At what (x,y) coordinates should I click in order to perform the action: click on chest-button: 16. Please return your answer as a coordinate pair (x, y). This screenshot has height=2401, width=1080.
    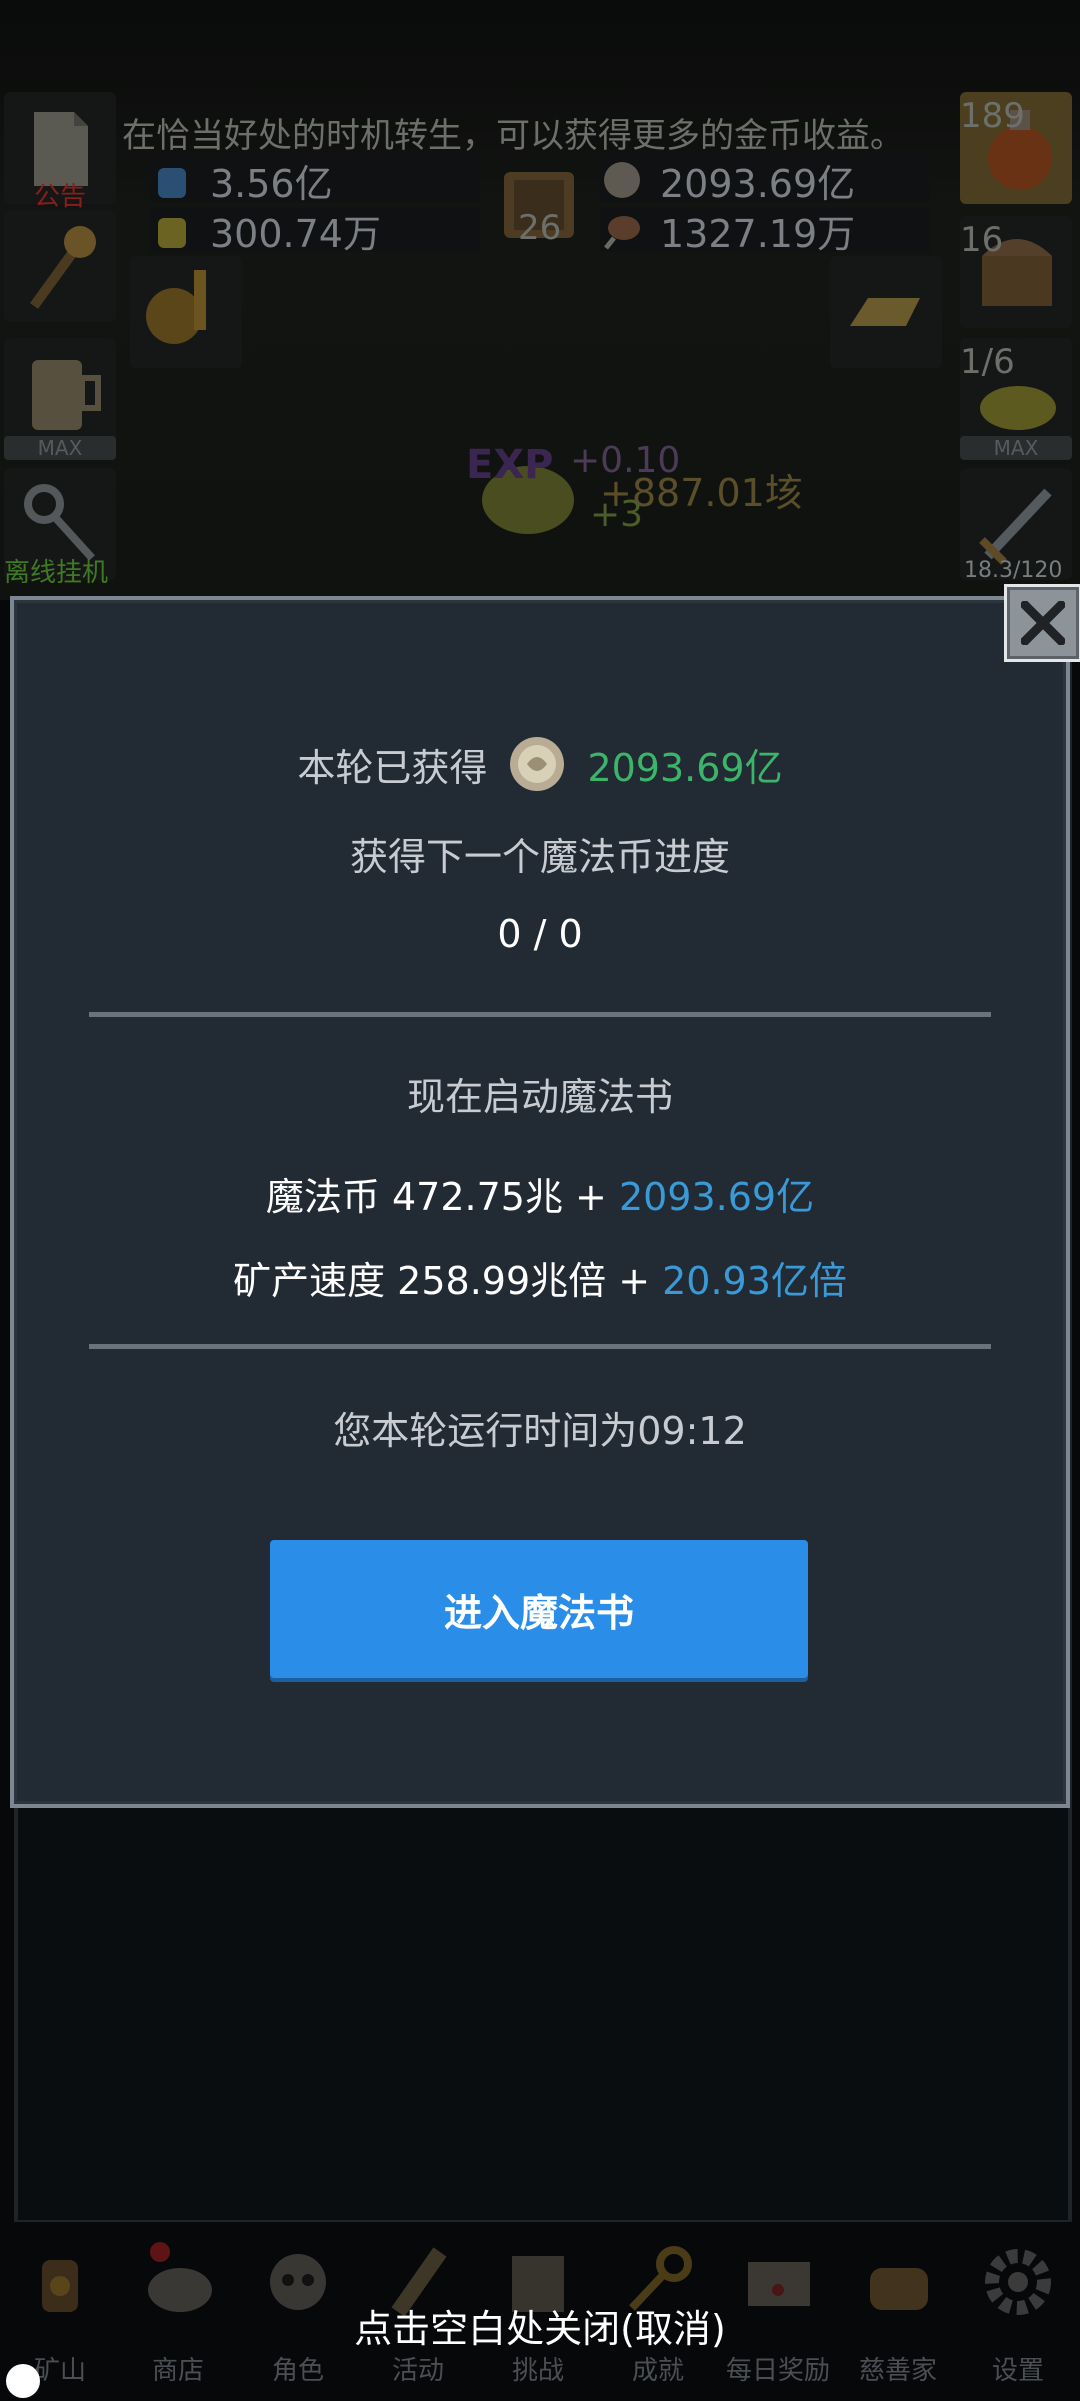
    Looking at the image, I should click on (1016, 272).